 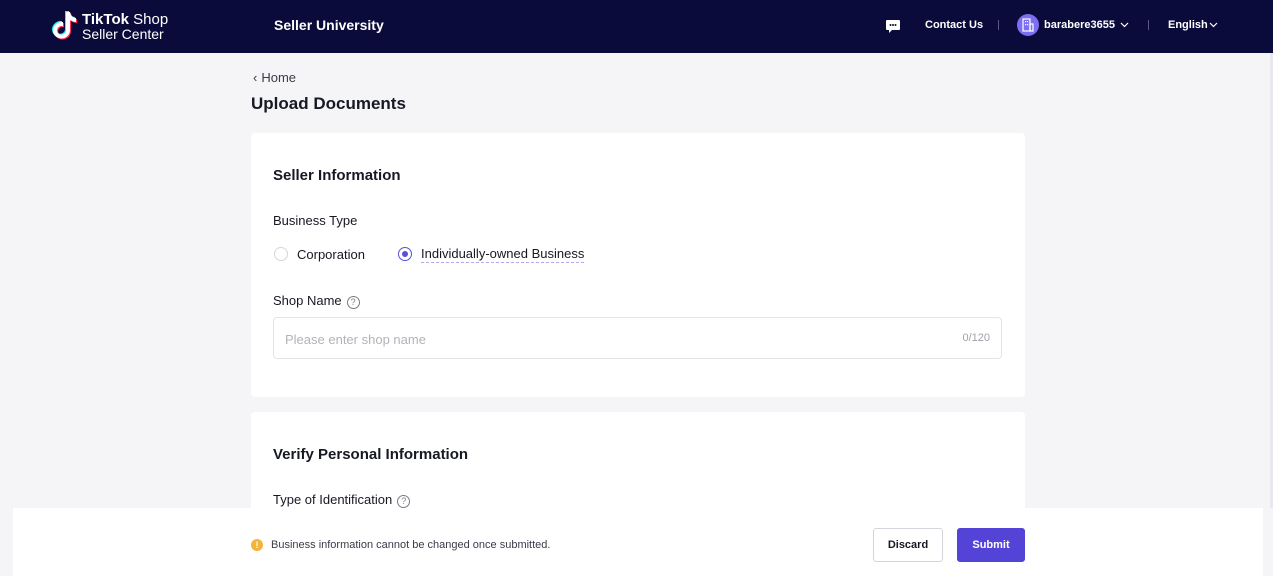 I want to click on shop-name-input, so click(x=605, y=339).